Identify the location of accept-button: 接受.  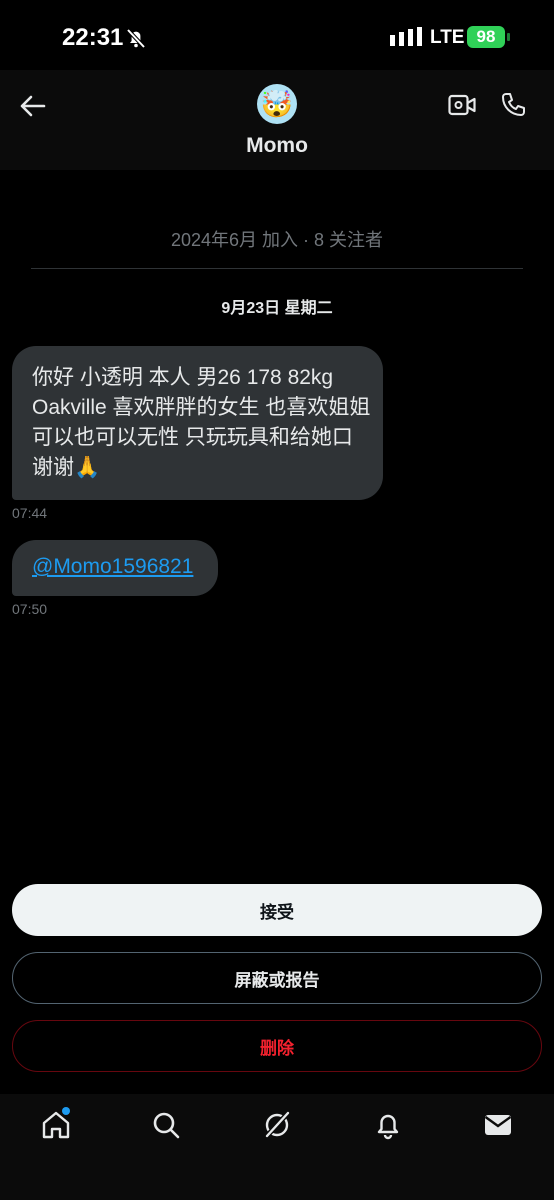
(277, 910).